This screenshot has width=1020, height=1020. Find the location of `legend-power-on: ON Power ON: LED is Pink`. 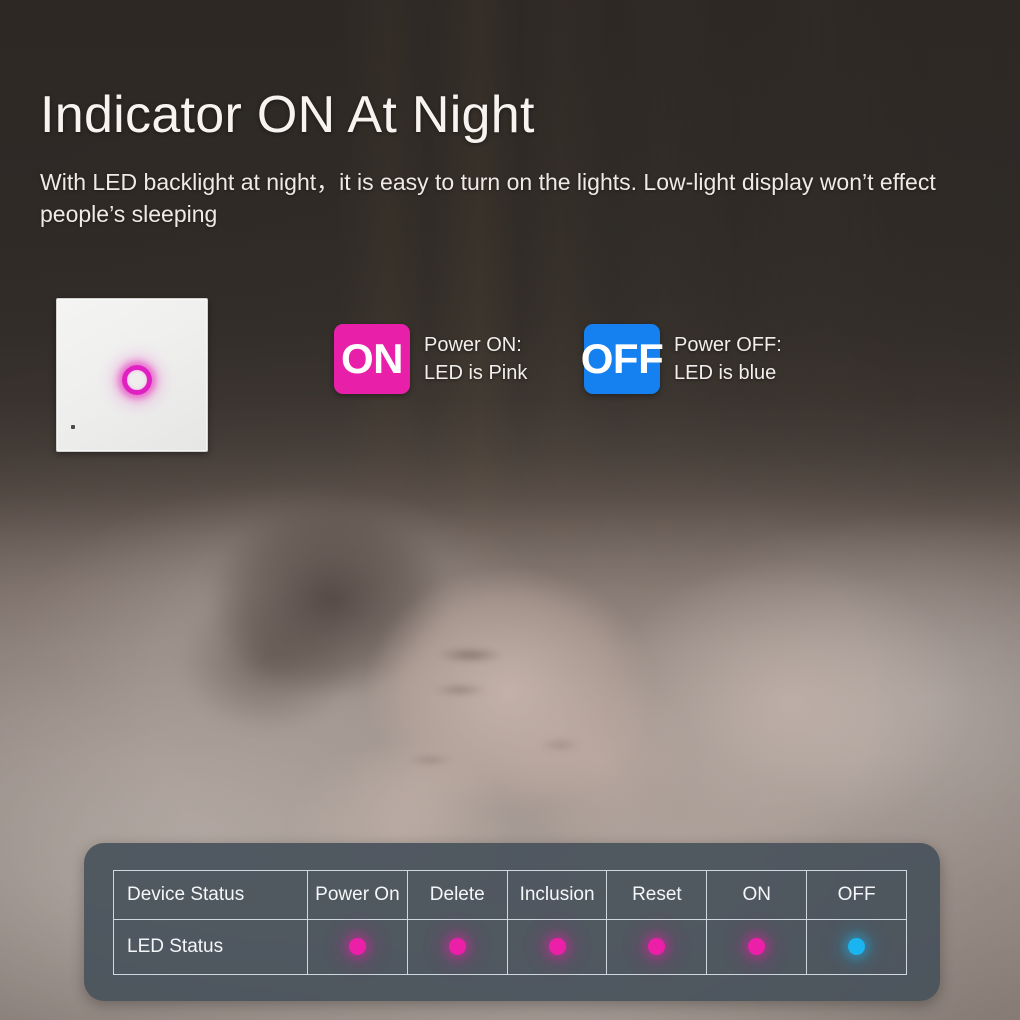

legend-power-on: ON Power ON: LED is Pink is located at coordinates (430, 359).